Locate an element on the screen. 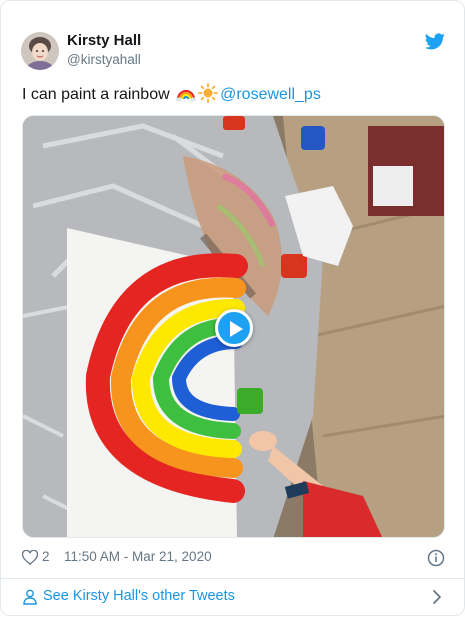 This screenshot has height=625, width=465. play-button is located at coordinates (234, 328).